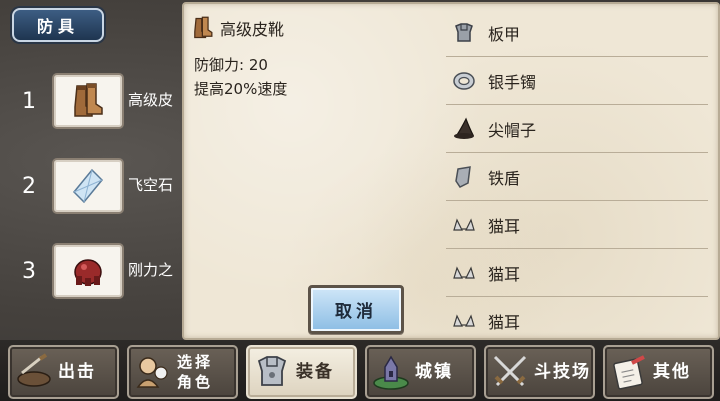 Image resolution: width=720 pixels, height=401 pixels. What do you see at coordinates (29, 271) in the screenshot?
I see `slot-number: 3` at bounding box center [29, 271].